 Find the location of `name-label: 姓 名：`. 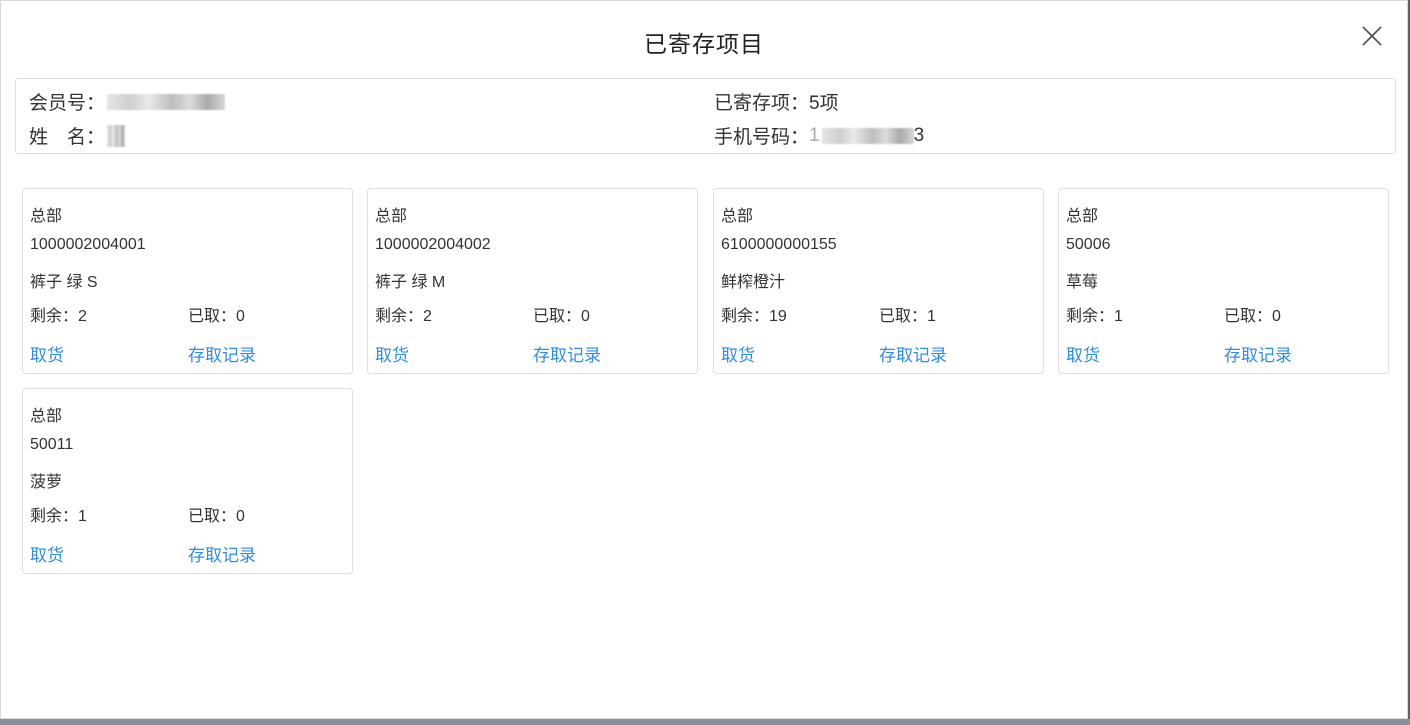

name-label: 姓 名： is located at coordinates (67, 137).